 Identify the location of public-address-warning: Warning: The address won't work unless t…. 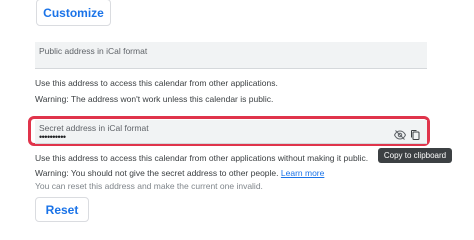
(154, 99).